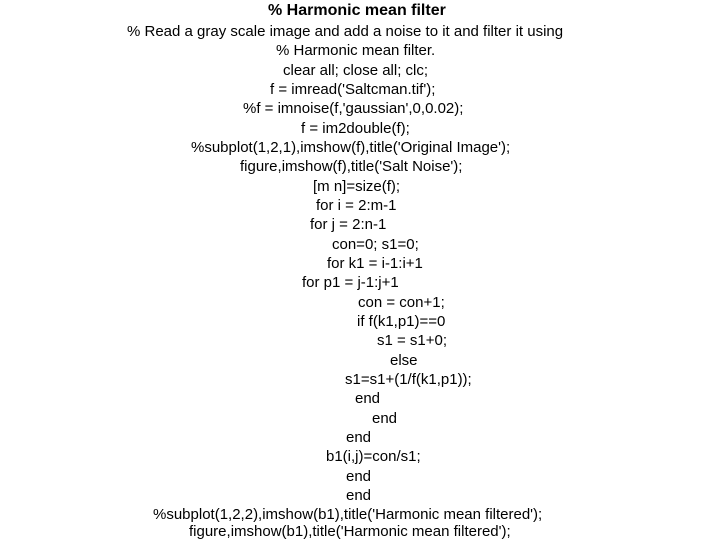 This screenshot has height=541, width=720. Describe the element at coordinates (357, 10) in the screenshot. I see `slide-title: % Harmonic mean filter` at that location.